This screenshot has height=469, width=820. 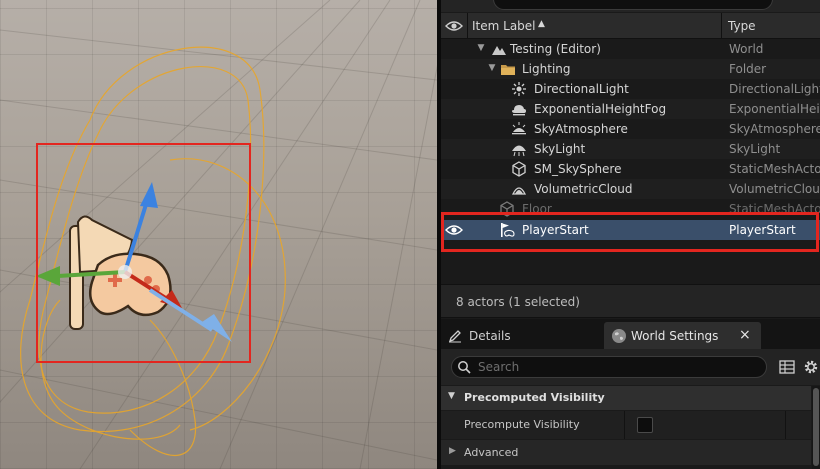 What do you see at coordinates (774, 89) in the screenshot?
I see `outliner-row-type: DirectionalLight` at bounding box center [774, 89].